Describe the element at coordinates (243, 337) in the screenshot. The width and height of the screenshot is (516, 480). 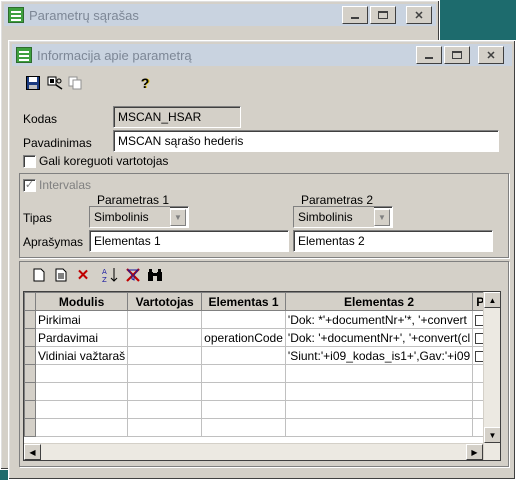
I see `cell-elementas1: operationCode` at that location.